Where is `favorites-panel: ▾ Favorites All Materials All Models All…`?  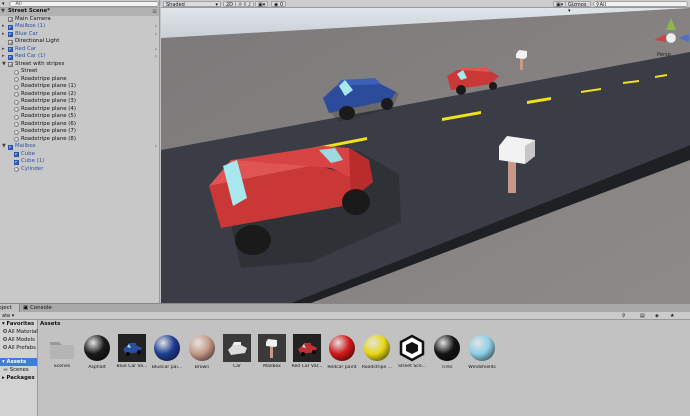
favorites-panel: ▾ Favorites All Materials All Models All… is located at coordinates (20, 368).